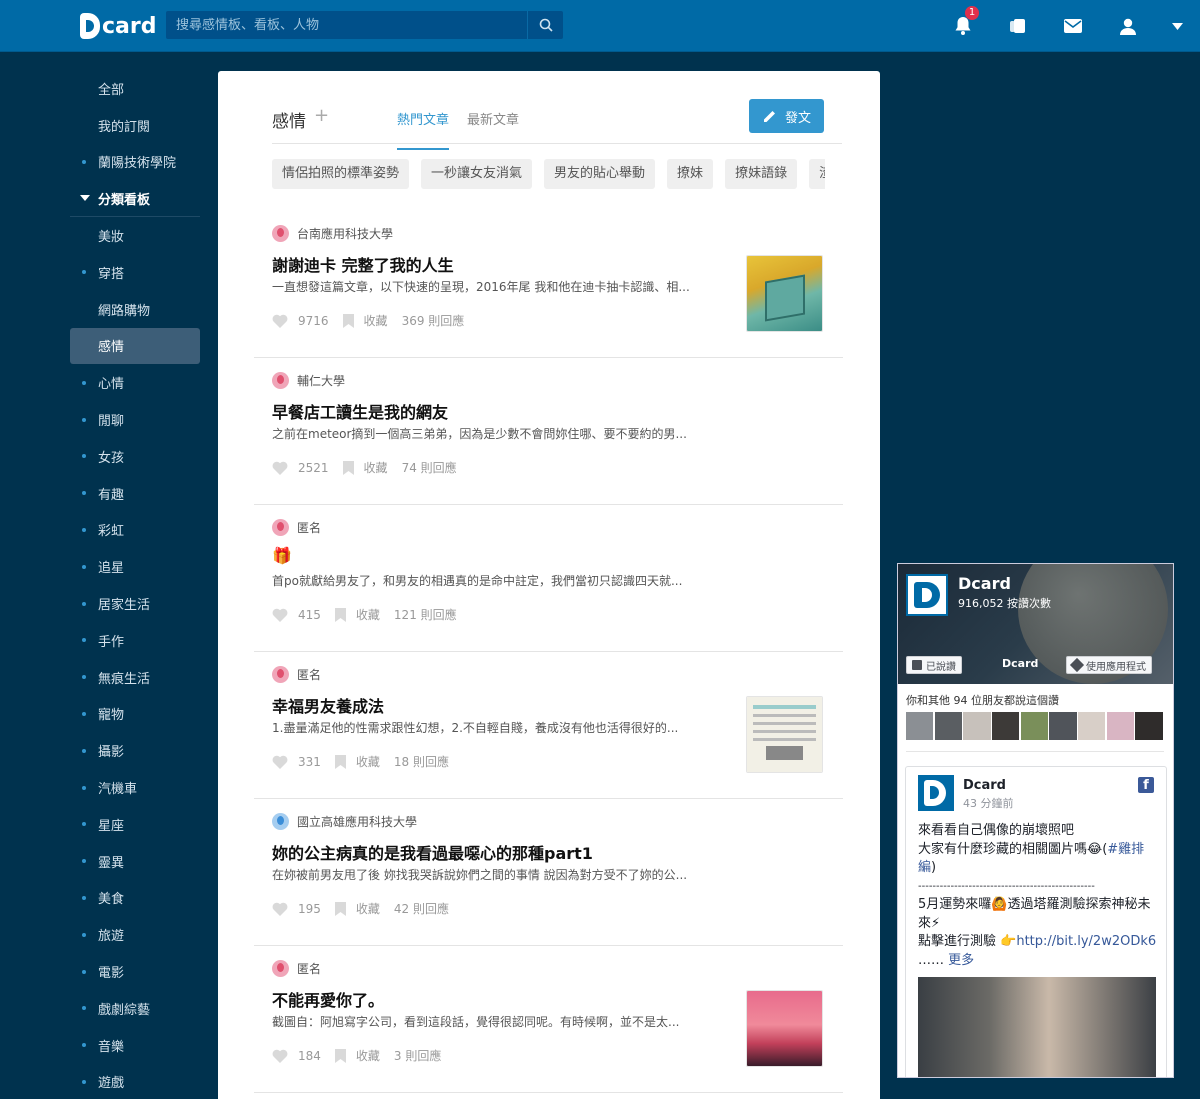 The image size is (1200, 1099). I want to click on tab-popular: 熱門文章, so click(423, 129).